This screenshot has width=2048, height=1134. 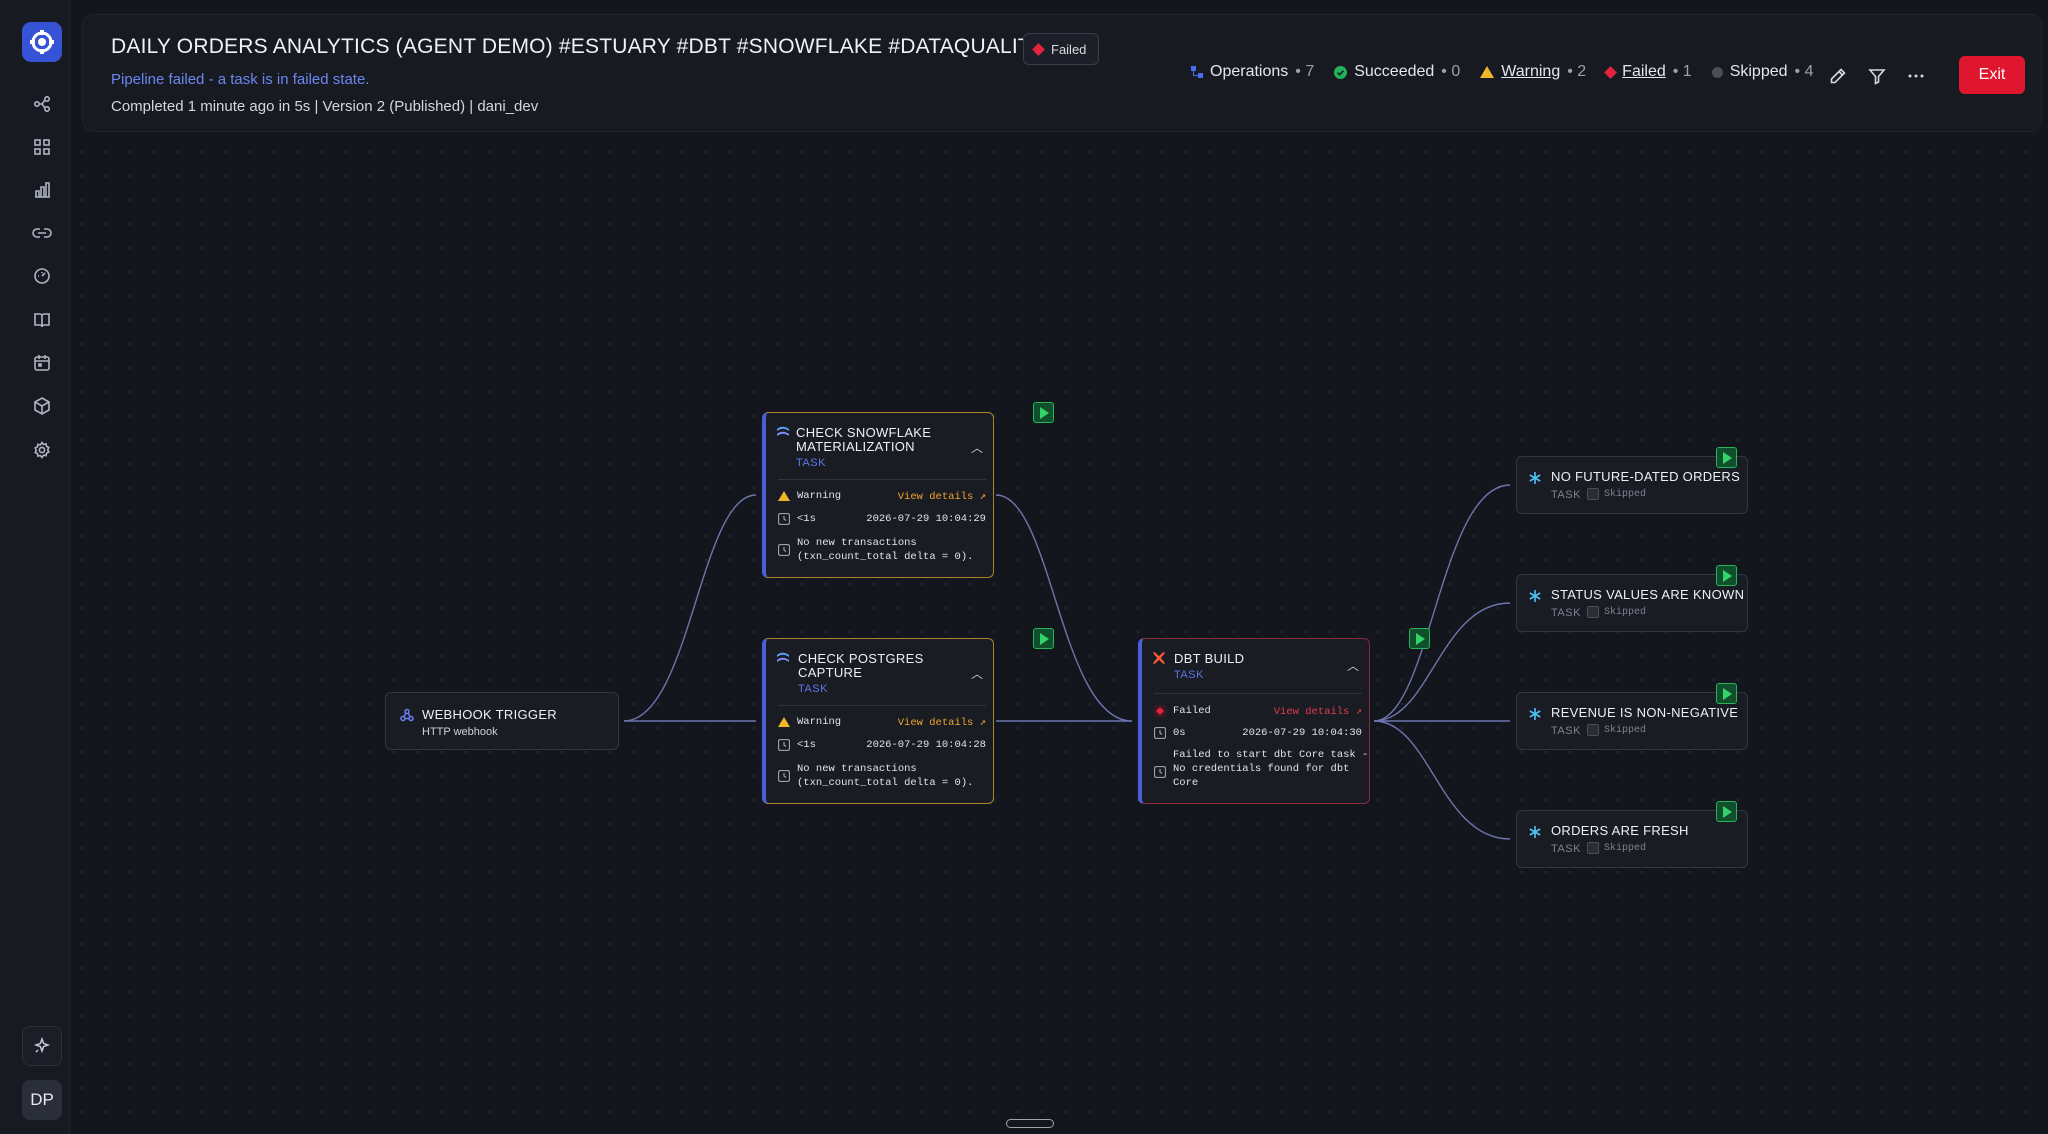 What do you see at coordinates (42, 42) in the screenshot?
I see `app-logo-icon` at bounding box center [42, 42].